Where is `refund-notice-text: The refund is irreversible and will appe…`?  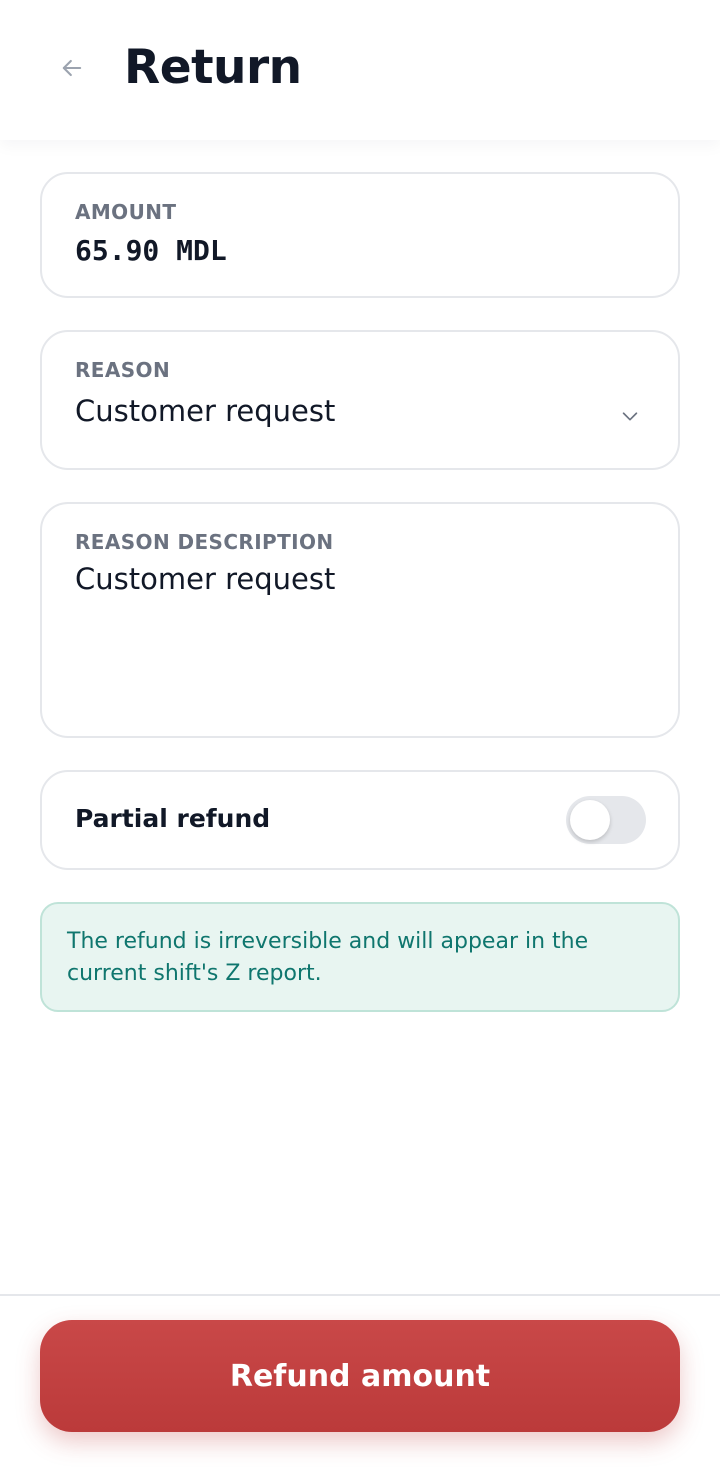 refund-notice-text: The refund is irreversible and will appe… is located at coordinates (328, 957).